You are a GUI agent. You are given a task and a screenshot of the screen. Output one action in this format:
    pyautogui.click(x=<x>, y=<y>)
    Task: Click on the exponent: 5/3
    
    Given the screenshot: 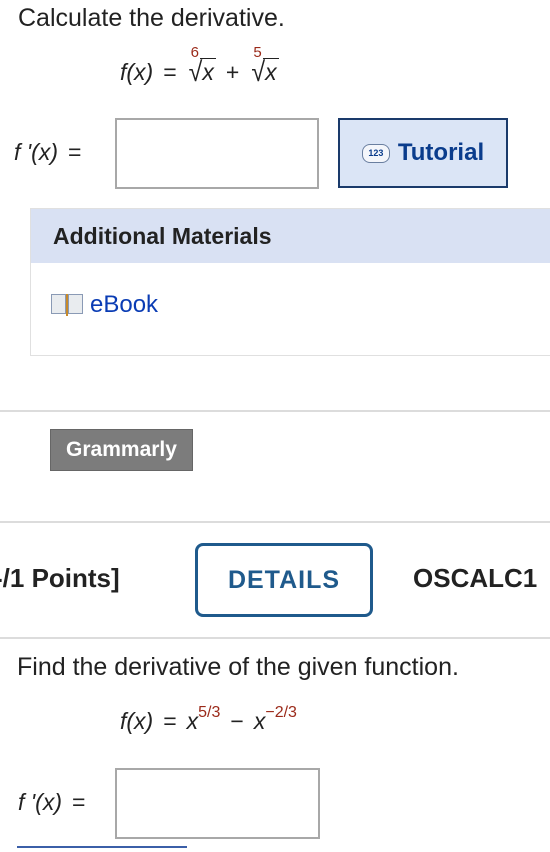 What is the action you would take?
    pyautogui.click(x=209, y=712)
    